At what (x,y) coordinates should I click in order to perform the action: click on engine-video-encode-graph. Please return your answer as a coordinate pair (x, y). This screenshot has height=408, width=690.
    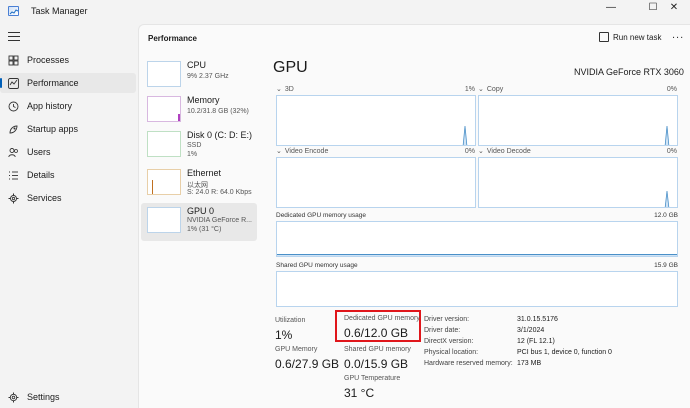
    Looking at the image, I should click on (376, 182).